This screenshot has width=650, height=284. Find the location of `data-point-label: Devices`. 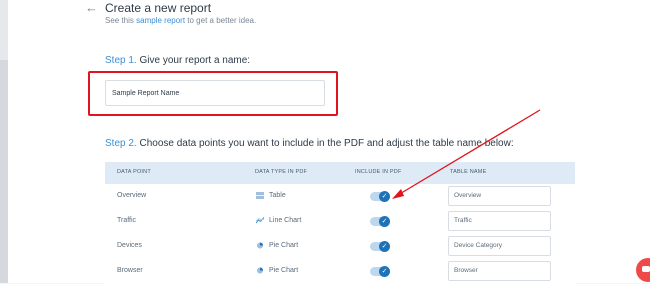

data-point-label: Devices is located at coordinates (129, 245).